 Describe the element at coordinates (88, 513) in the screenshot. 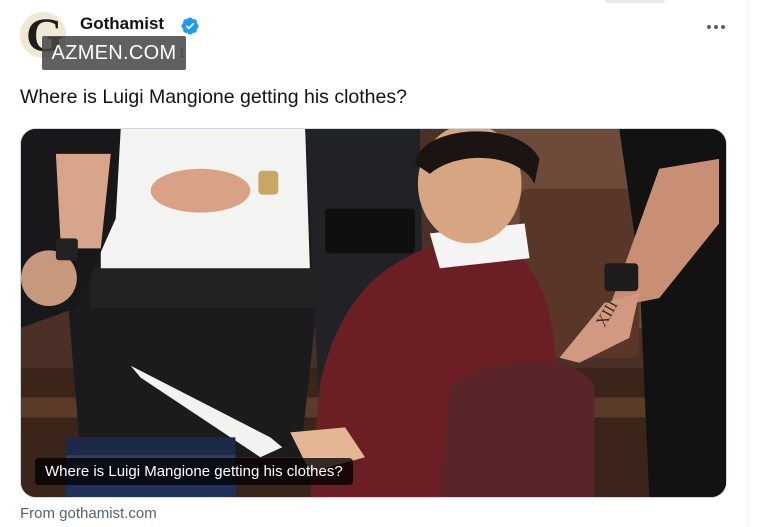

I see `card-source-link: From gothamist.com` at that location.